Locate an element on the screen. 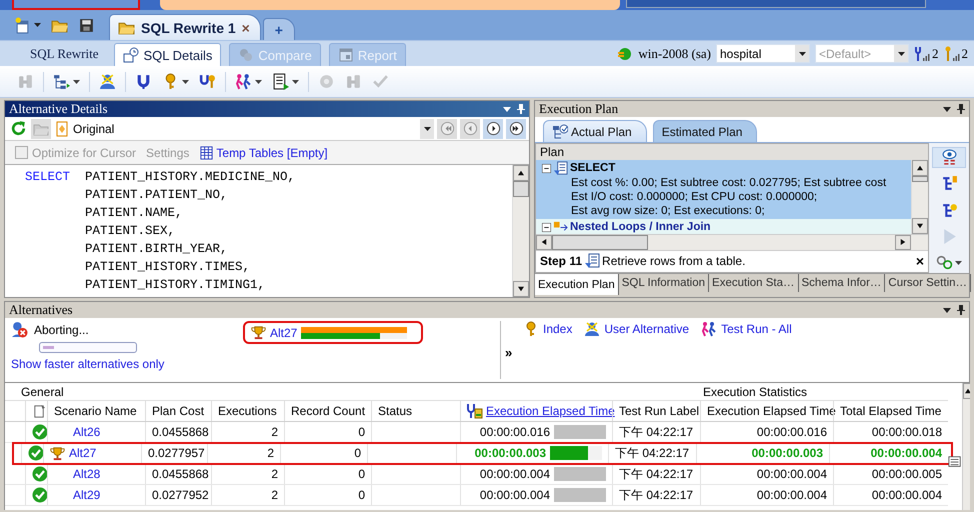  eye-icon is located at coordinates (949, 157).